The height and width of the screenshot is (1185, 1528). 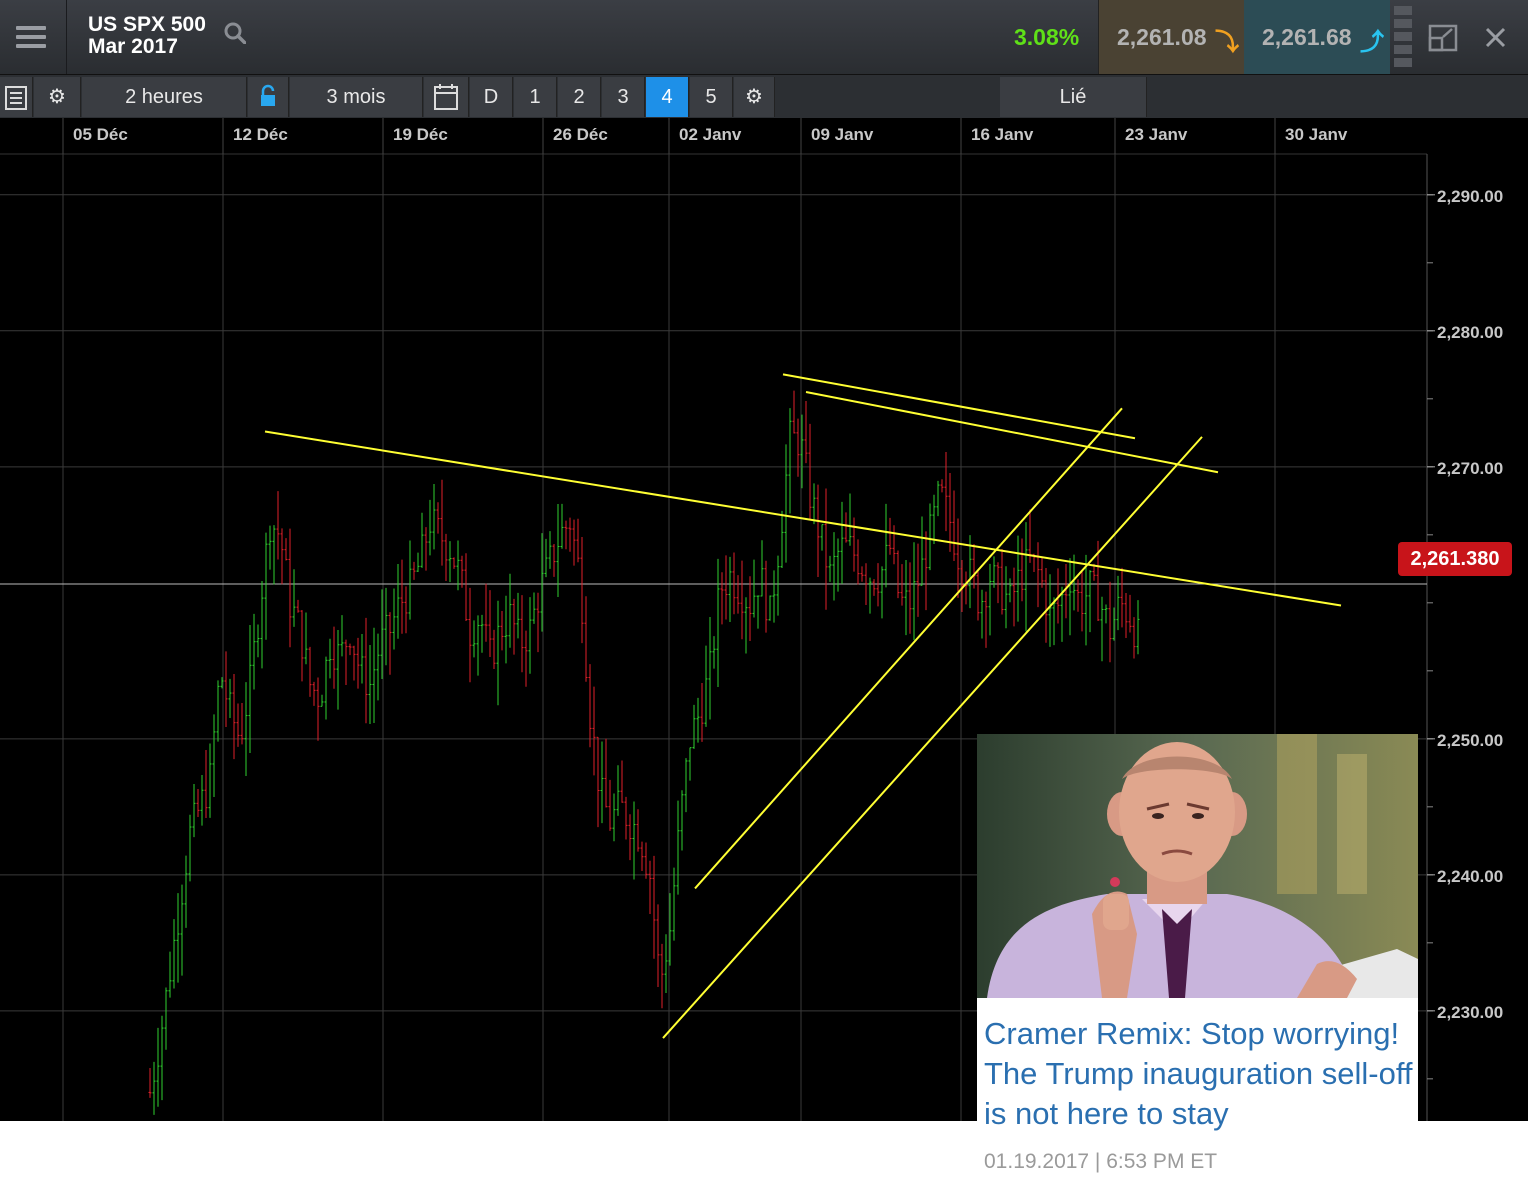 I want to click on y-tick-label: 2,250.00, so click(x=1470, y=740).